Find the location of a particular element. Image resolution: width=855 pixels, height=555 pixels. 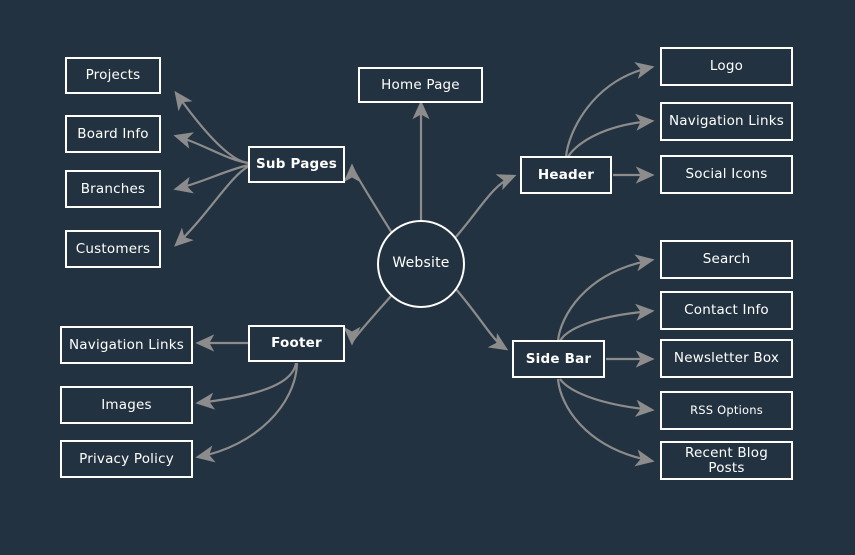

node-label: Recent Blog Posts is located at coordinates (726, 460).